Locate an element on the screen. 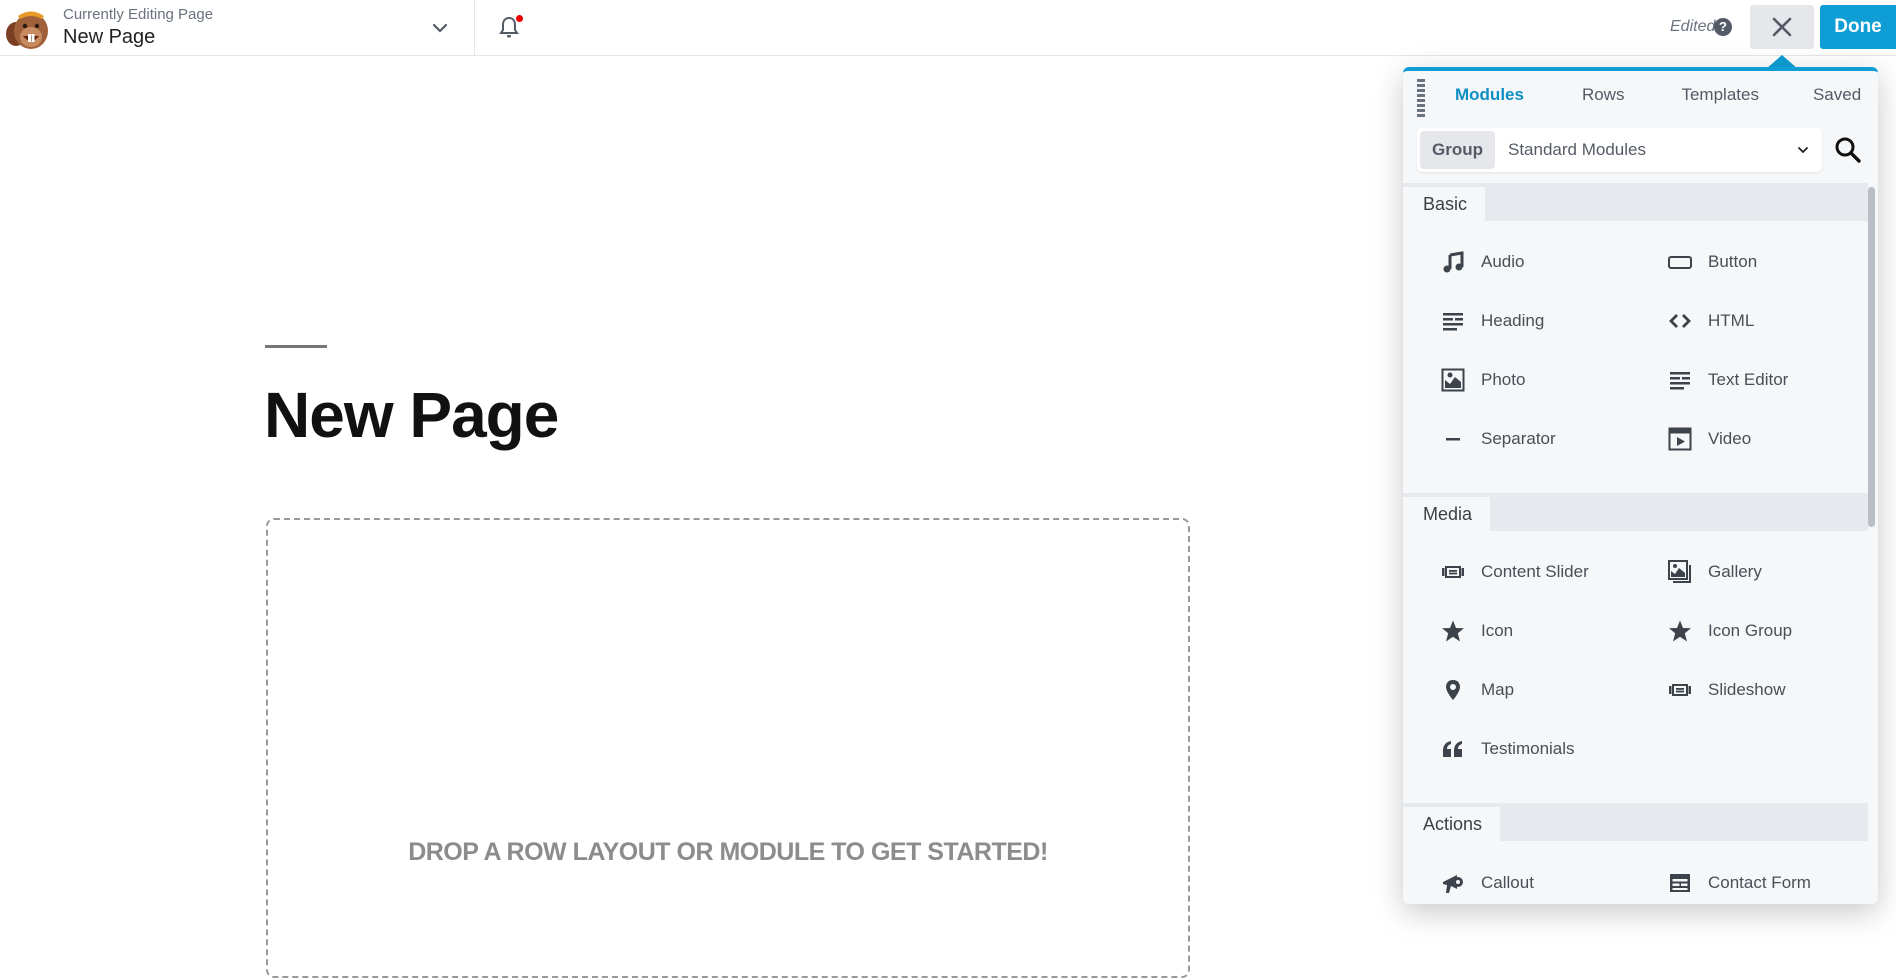  module-label: HTML is located at coordinates (1731, 320).